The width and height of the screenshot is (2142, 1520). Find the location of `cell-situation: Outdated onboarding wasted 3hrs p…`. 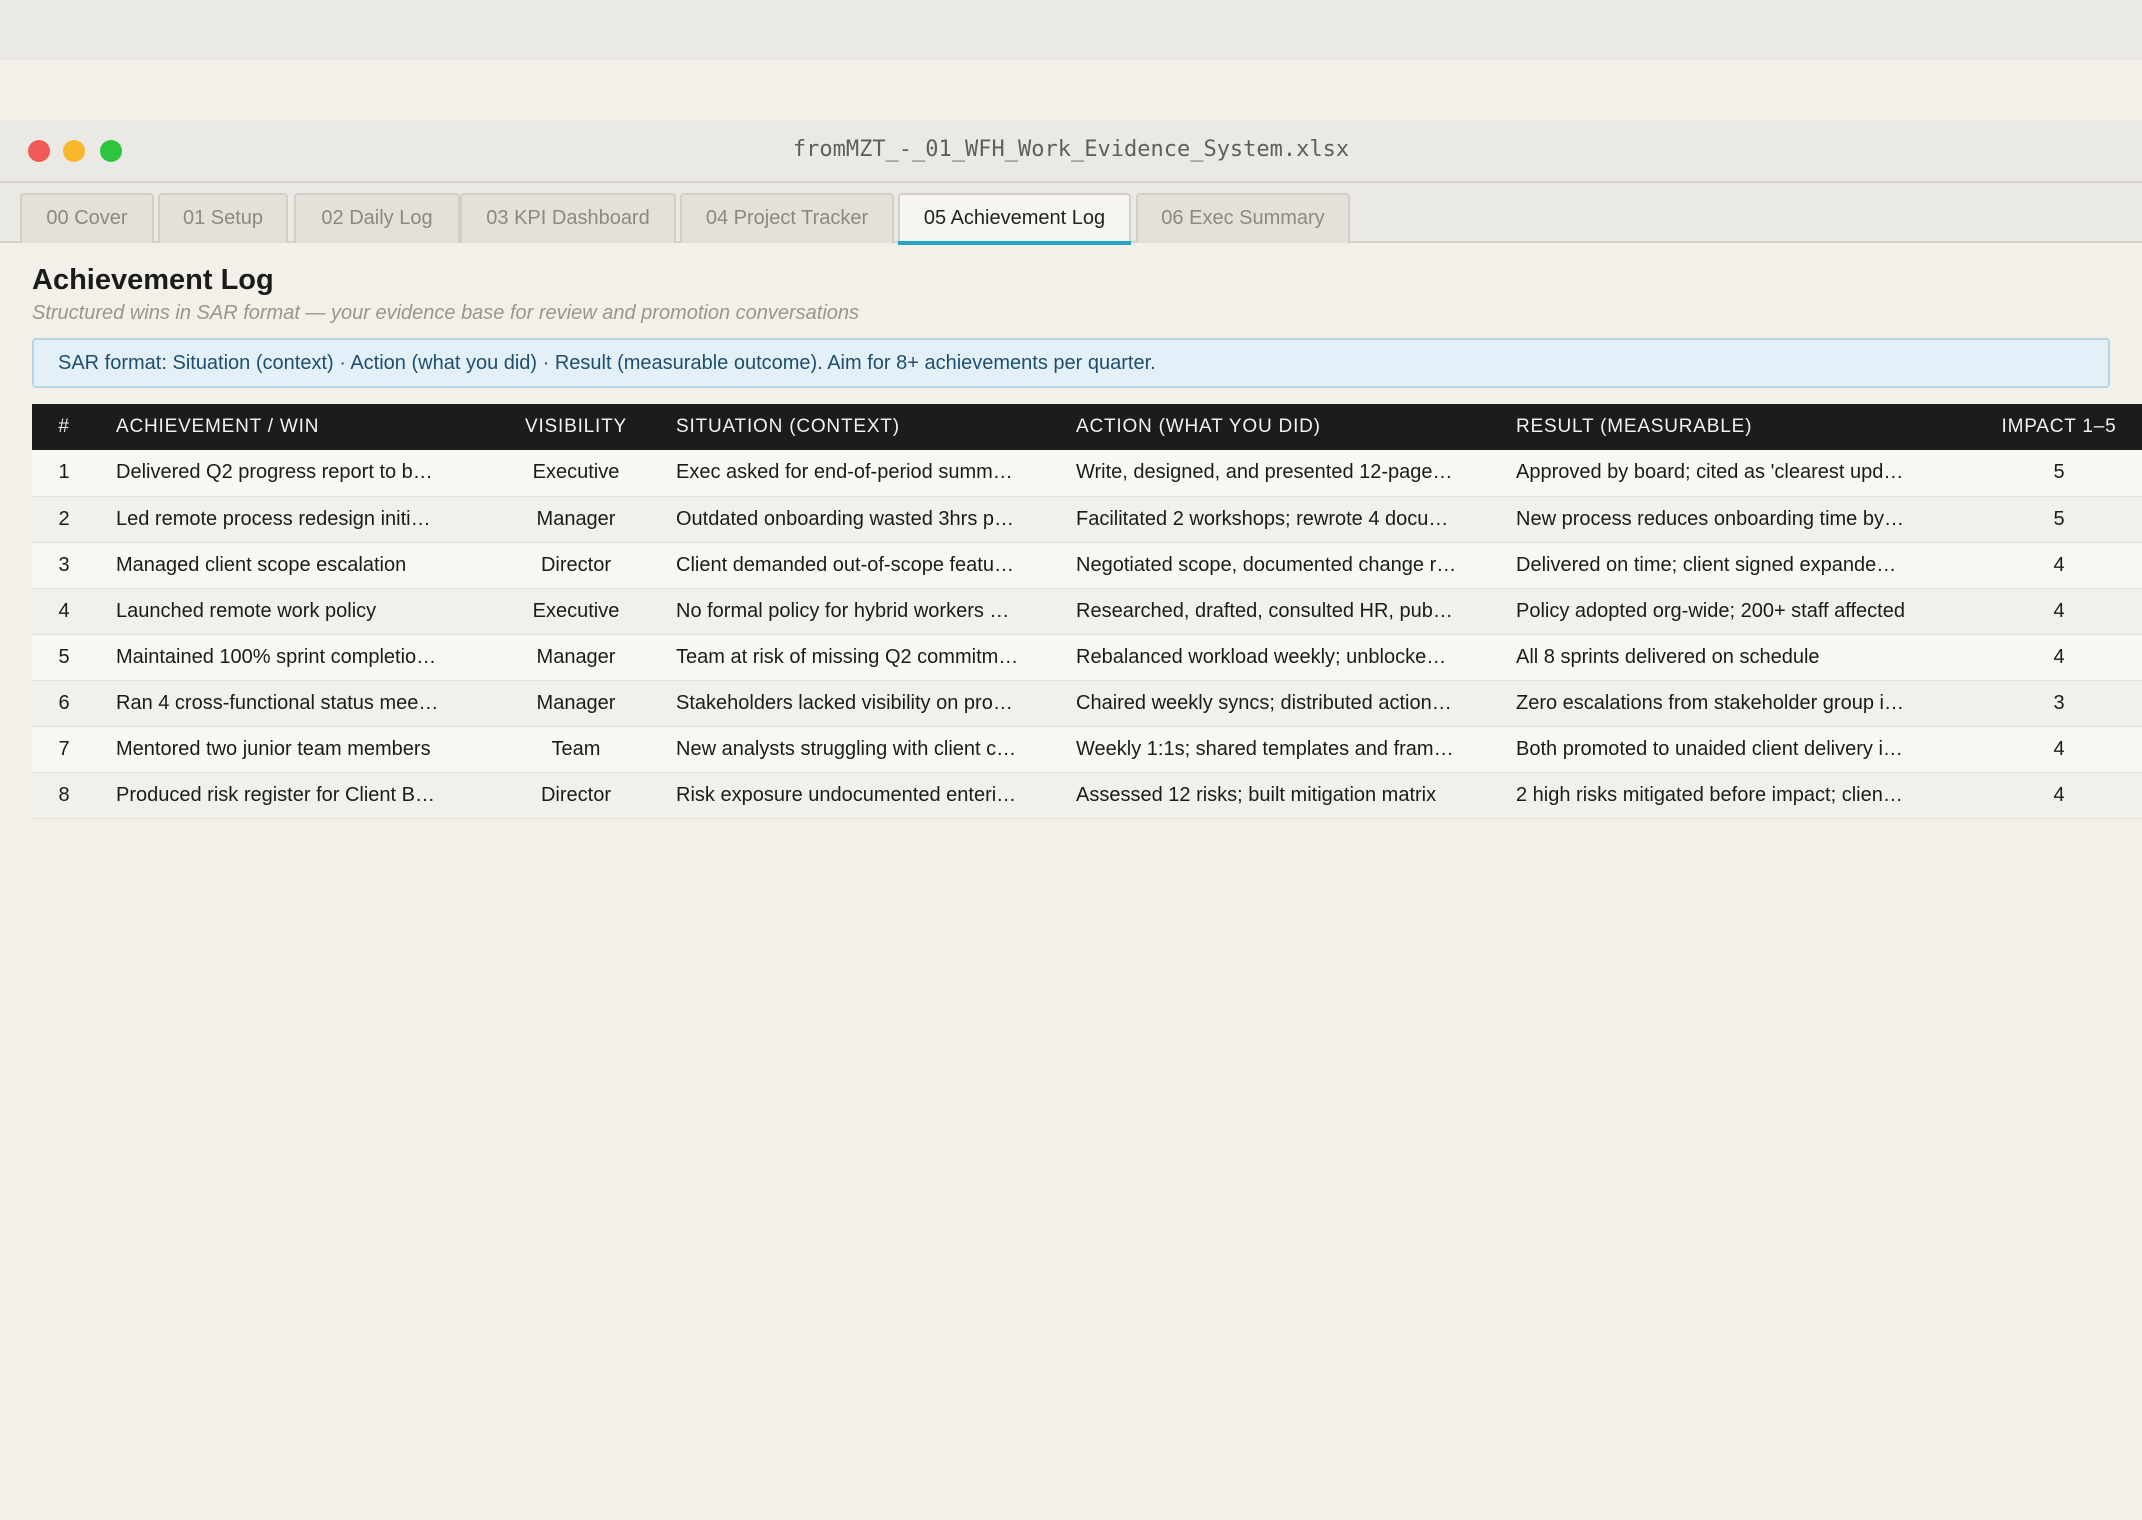

cell-situation: Outdated onboarding wasted 3hrs p… is located at coordinates (856, 519).